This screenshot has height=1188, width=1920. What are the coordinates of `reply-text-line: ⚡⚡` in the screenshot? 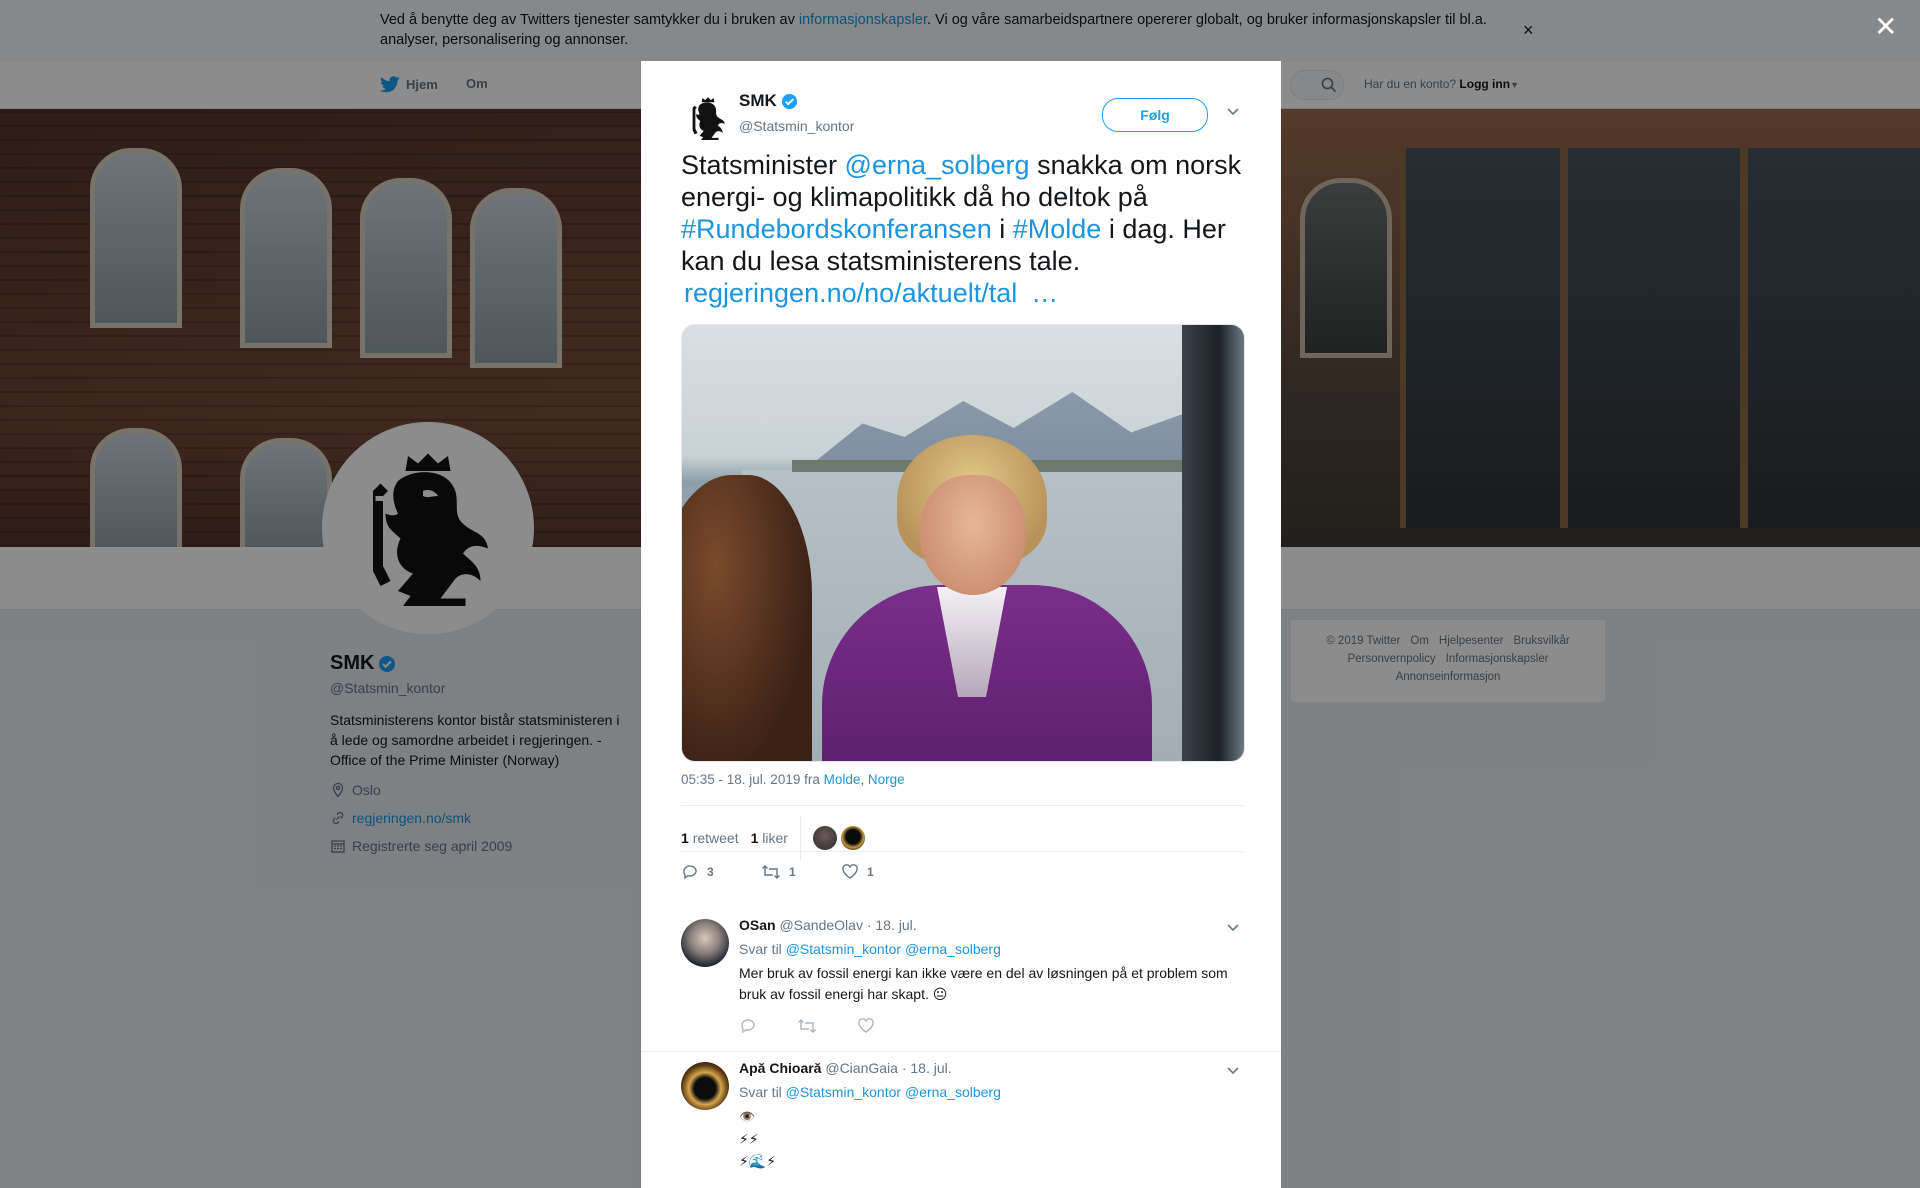 It's located at (749, 1139).